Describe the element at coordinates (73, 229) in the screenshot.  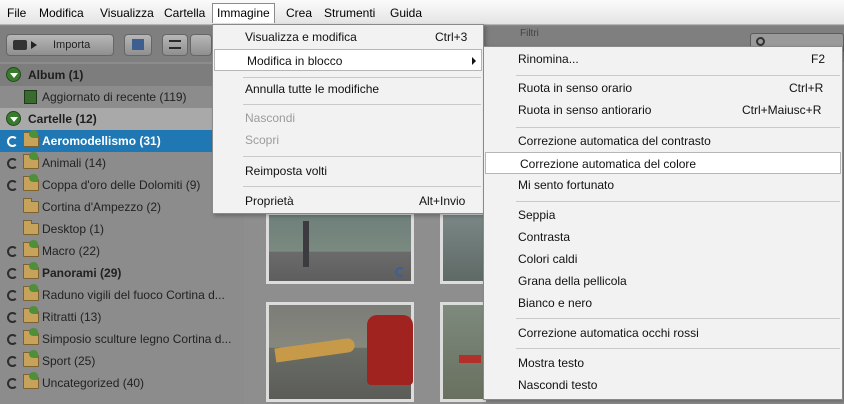
I see `folder-label: Desktop (1)` at that location.